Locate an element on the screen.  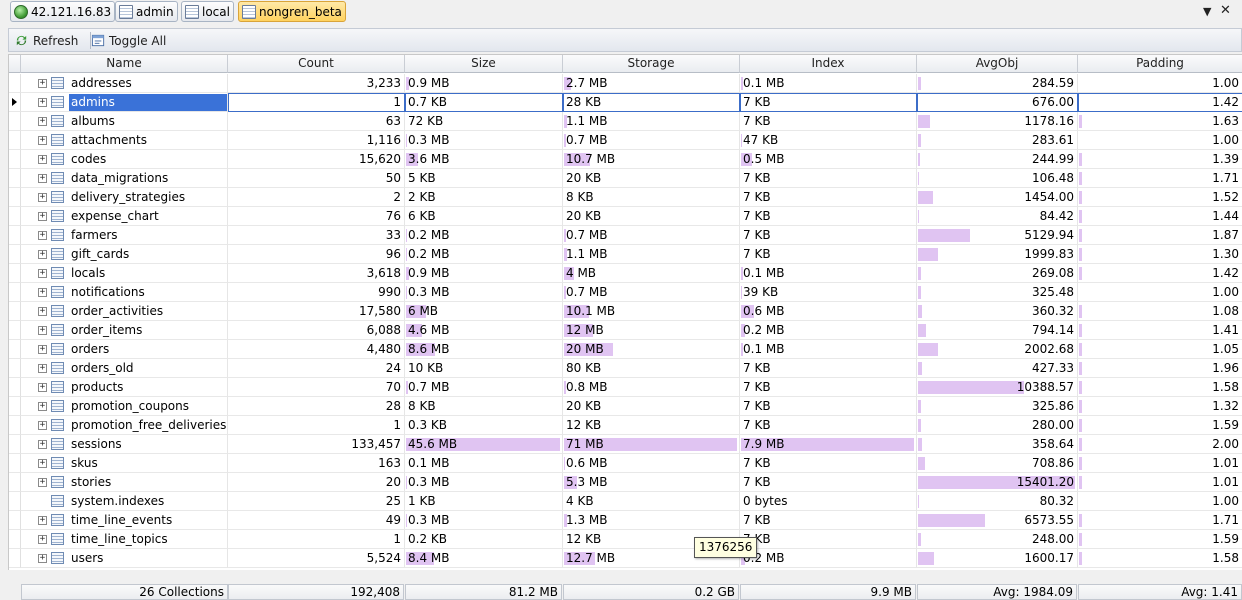
cell-storage: 0.8 MB is located at coordinates (651, 387).